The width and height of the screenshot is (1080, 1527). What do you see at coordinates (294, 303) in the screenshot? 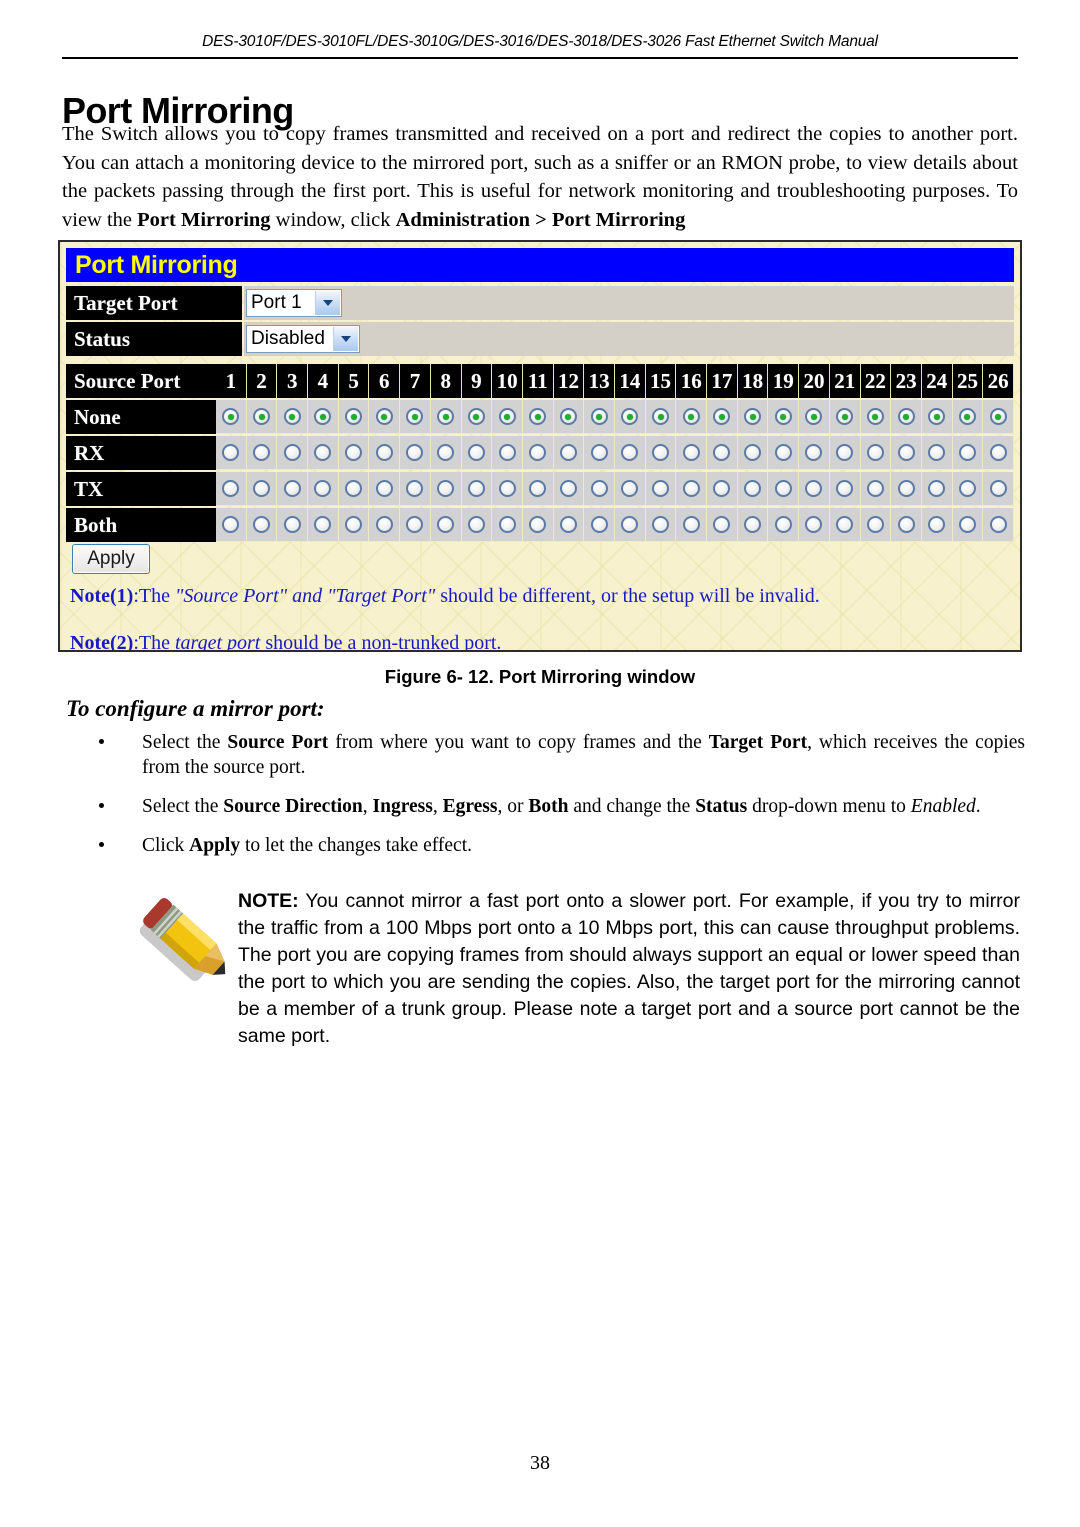
I see `target-port-select: Port 1` at bounding box center [294, 303].